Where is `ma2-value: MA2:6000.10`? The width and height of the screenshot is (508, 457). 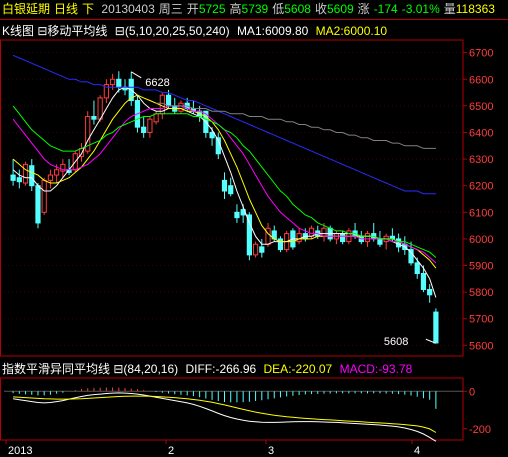 ma2-value: MA2:6000.10 is located at coordinates (351, 31).